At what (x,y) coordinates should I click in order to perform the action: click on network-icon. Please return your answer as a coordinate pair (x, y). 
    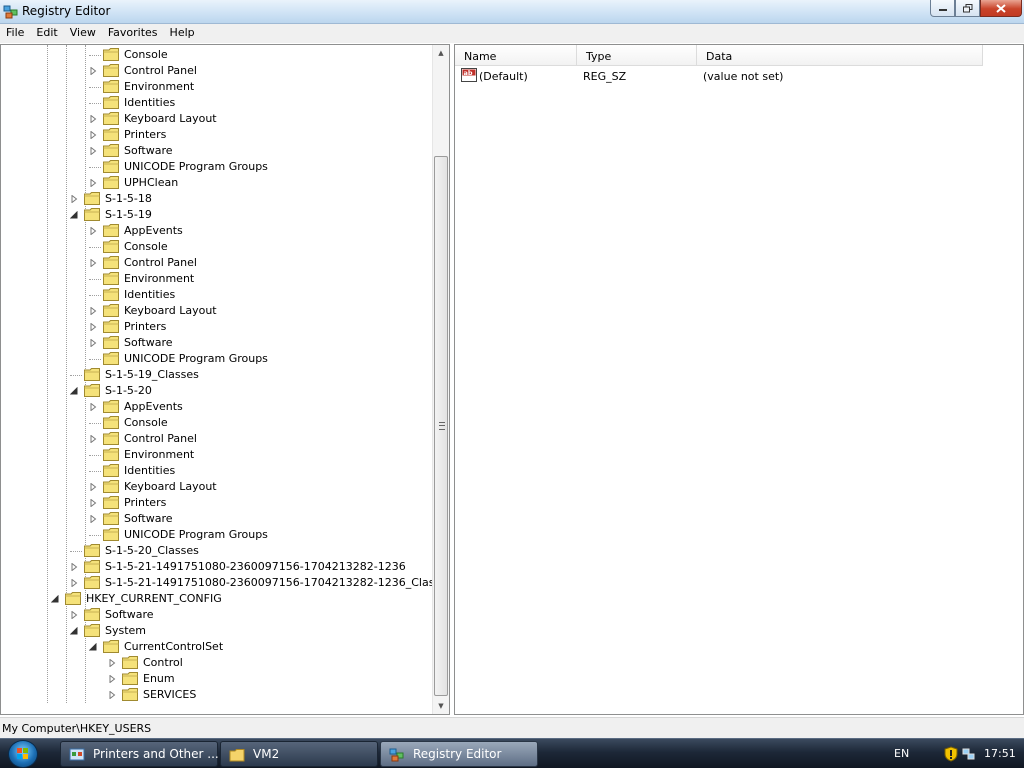
    Looking at the image, I should click on (969, 754).